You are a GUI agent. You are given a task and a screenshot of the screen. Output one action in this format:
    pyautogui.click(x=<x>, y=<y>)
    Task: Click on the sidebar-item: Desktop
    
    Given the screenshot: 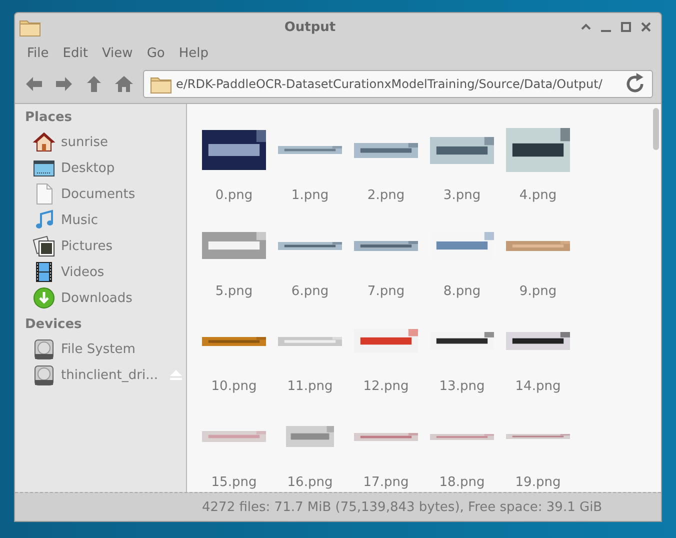 What is the action you would take?
    pyautogui.click(x=105, y=168)
    